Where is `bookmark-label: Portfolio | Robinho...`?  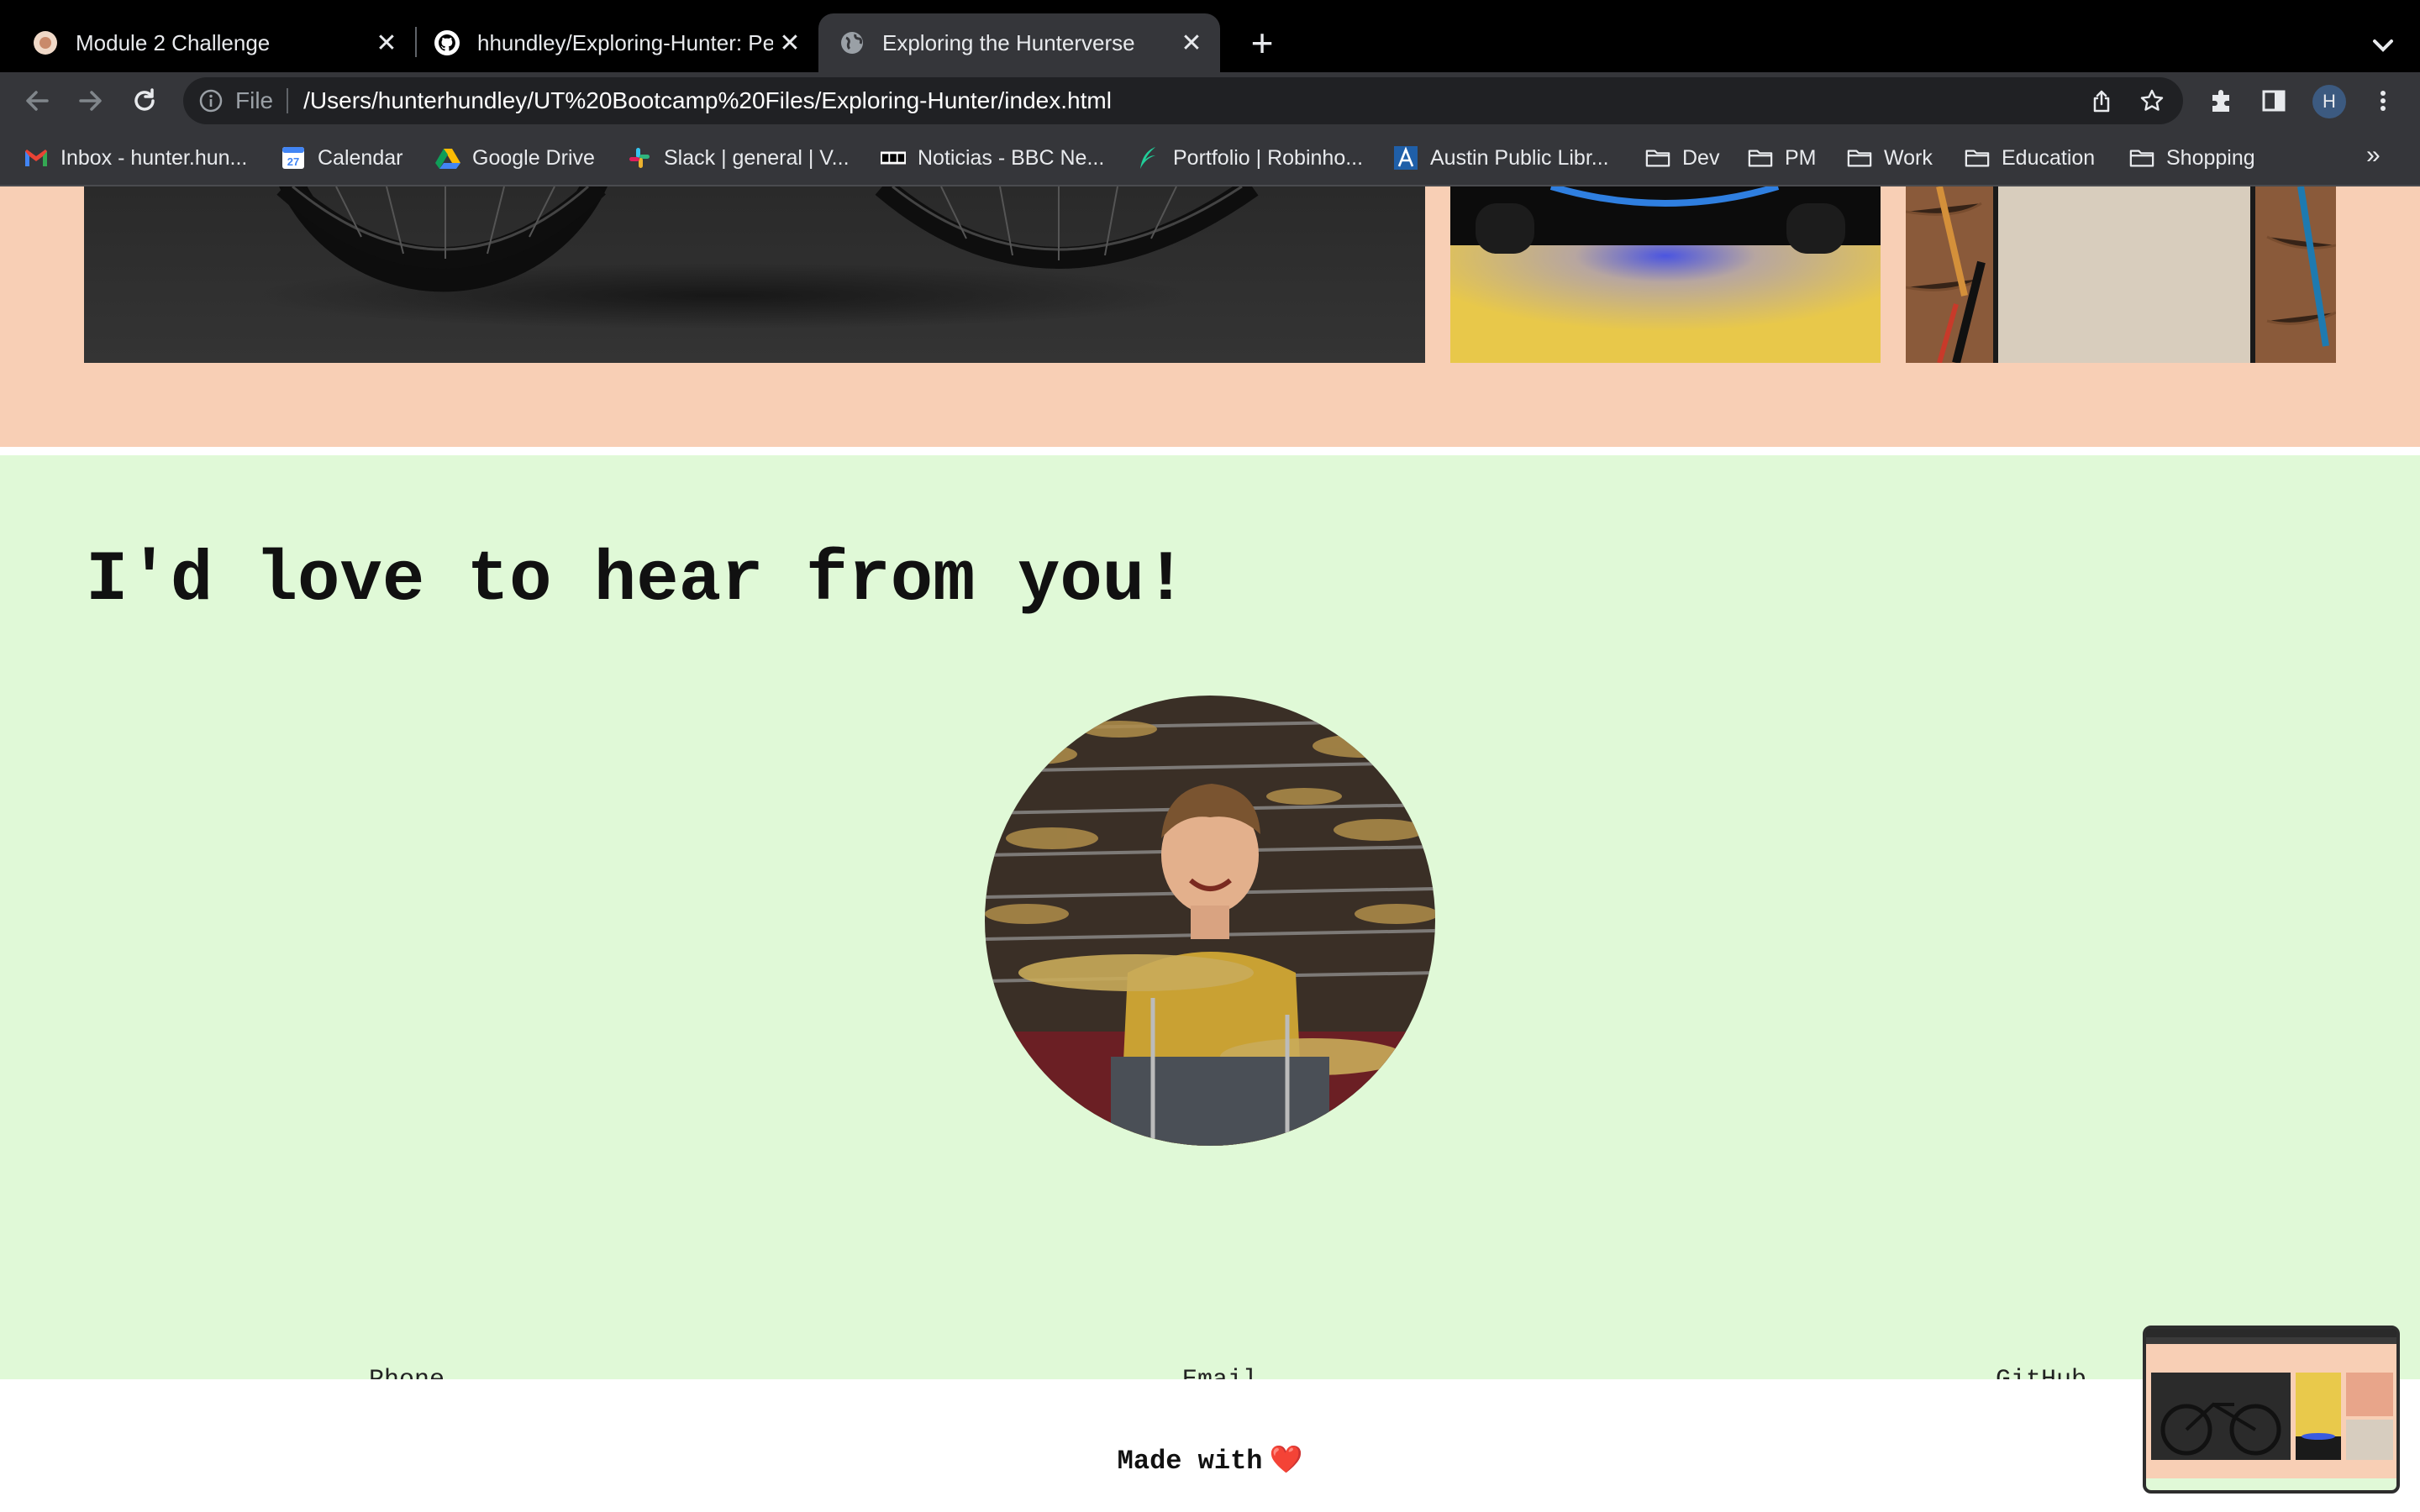 bookmark-label: Portfolio | Robinho... is located at coordinates (1268, 157).